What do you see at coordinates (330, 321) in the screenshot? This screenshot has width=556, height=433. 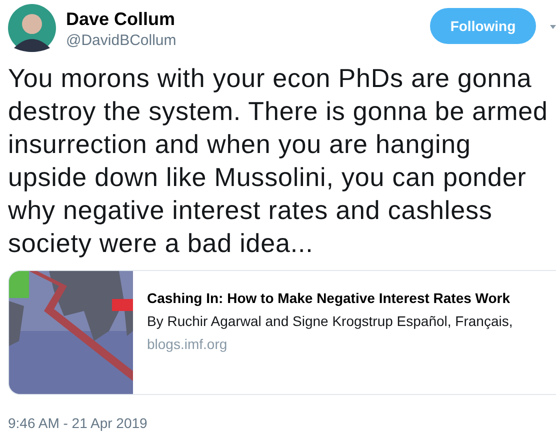 I see `link-description: By Ruchir Agarwal and Signe Krogstrup Español, Français,` at bounding box center [330, 321].